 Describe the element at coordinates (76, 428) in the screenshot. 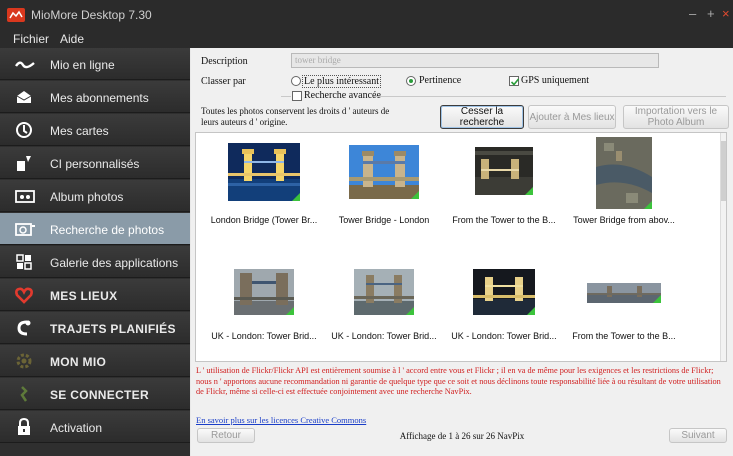

I see `sidebar-item-label: Activation` at that location.